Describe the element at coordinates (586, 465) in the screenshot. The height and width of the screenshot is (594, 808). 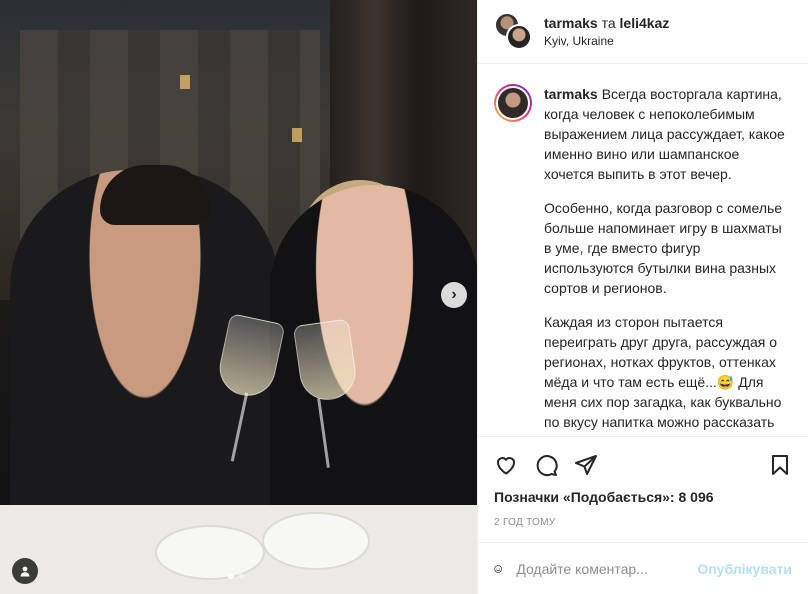
I see `share-icon` at that location.